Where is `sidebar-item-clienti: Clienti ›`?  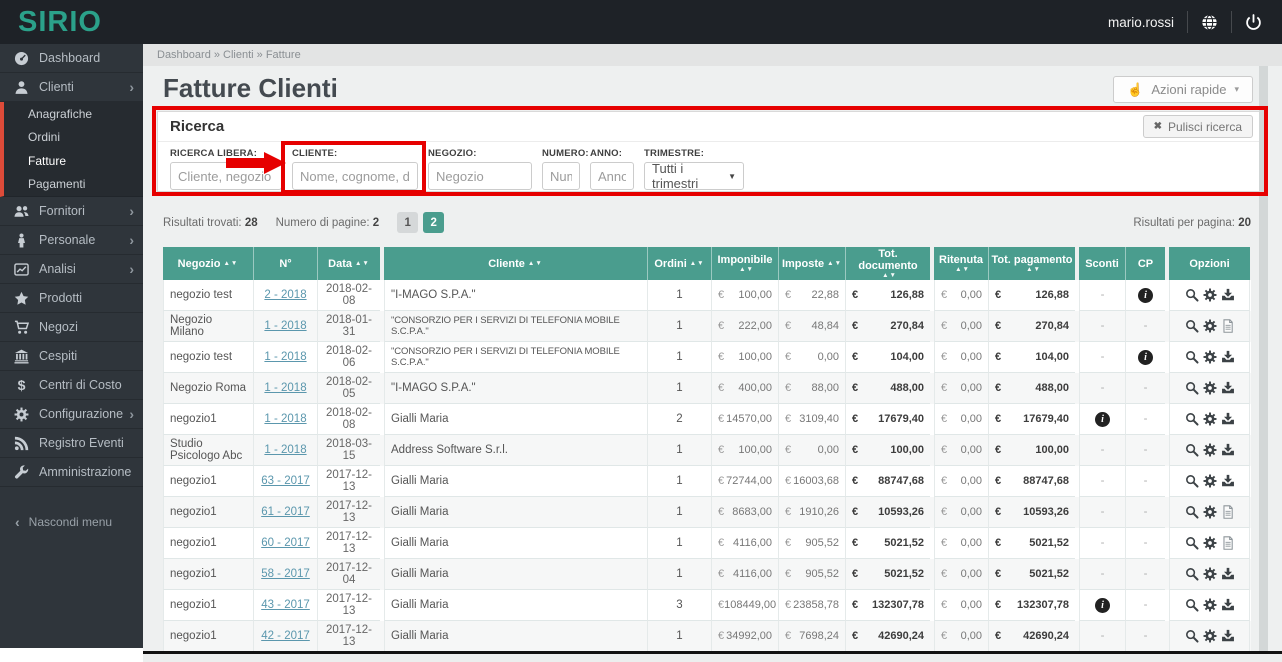
sidebar-item-clienti: Clienti › is located at coordinates (71, 87).